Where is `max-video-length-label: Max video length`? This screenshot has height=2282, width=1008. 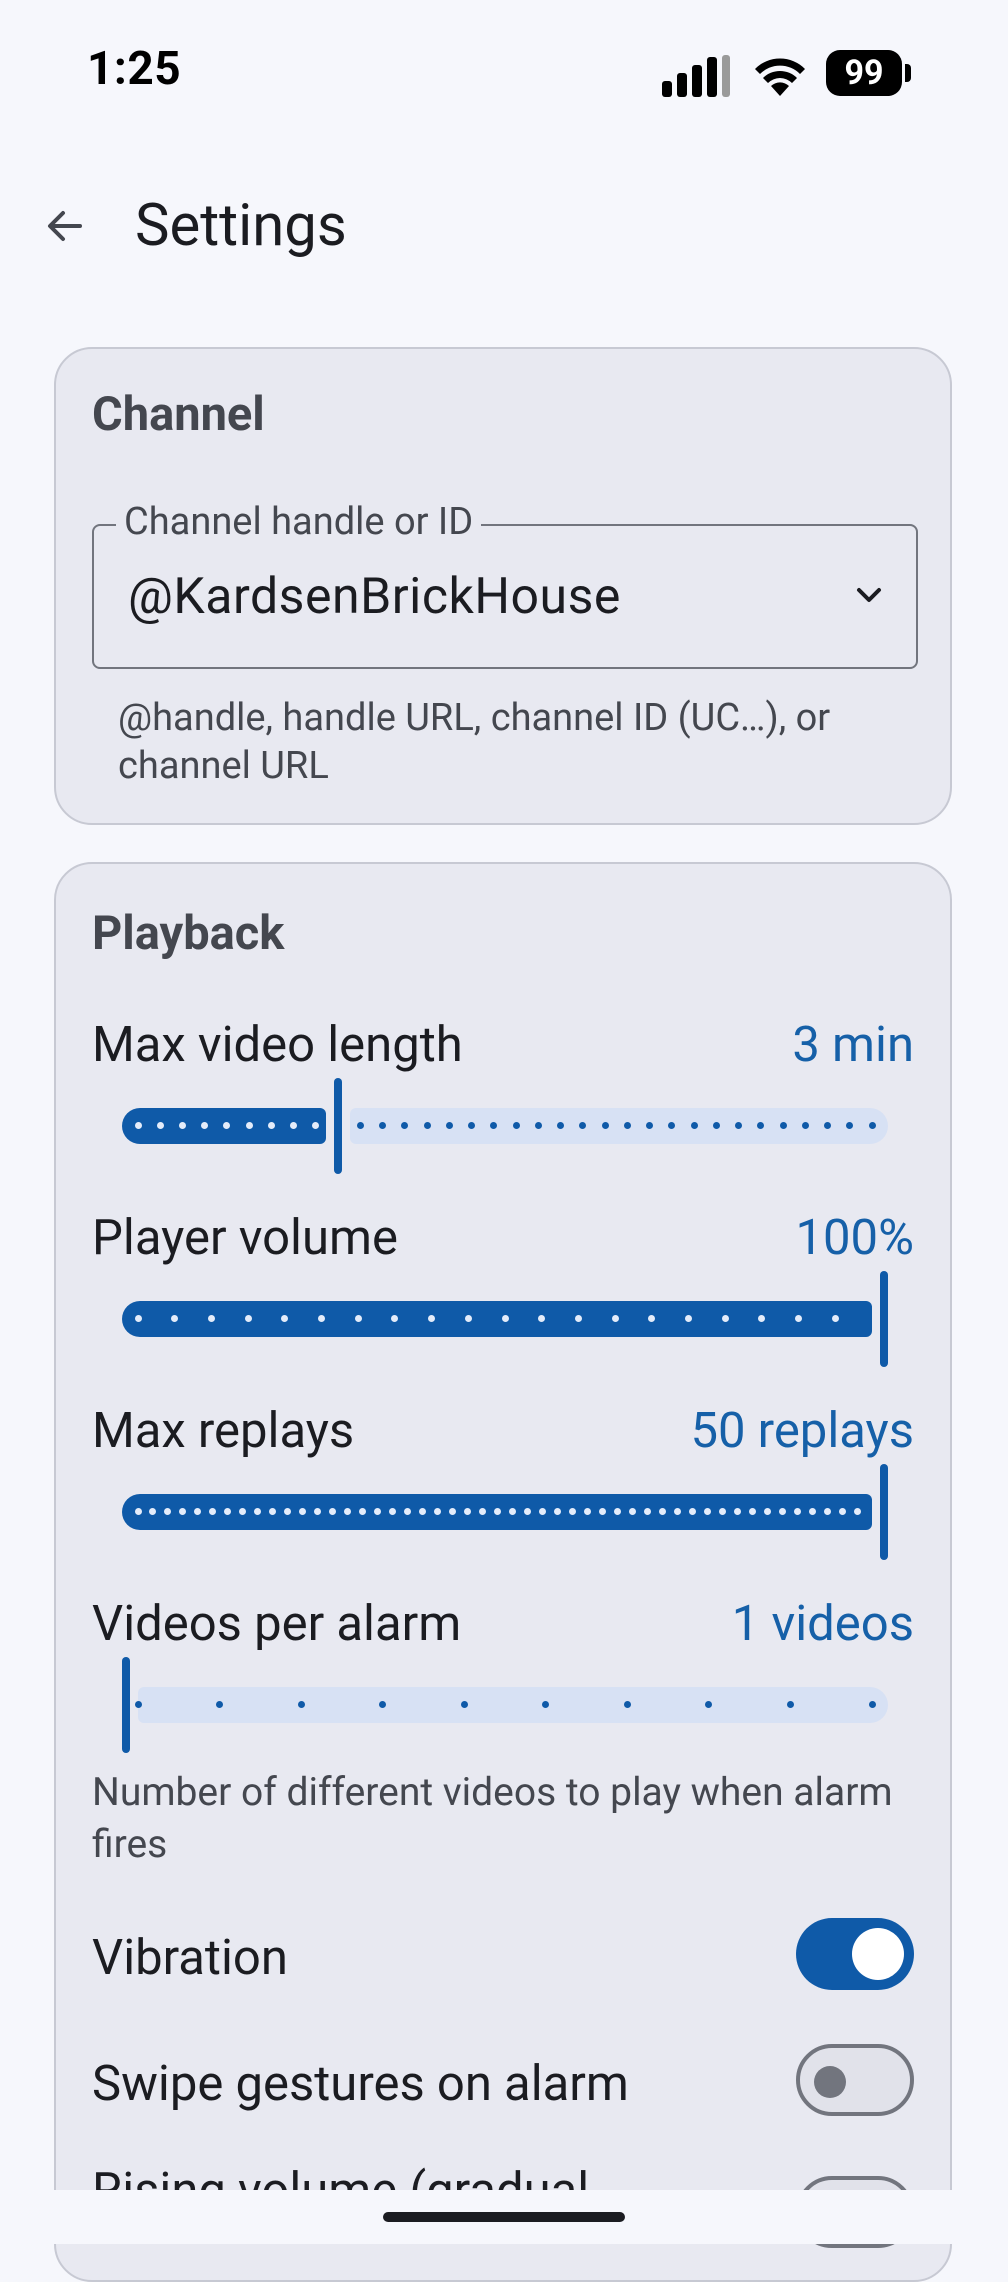 max-video-length-label: Max video length is located at coordinates (277, 1044).